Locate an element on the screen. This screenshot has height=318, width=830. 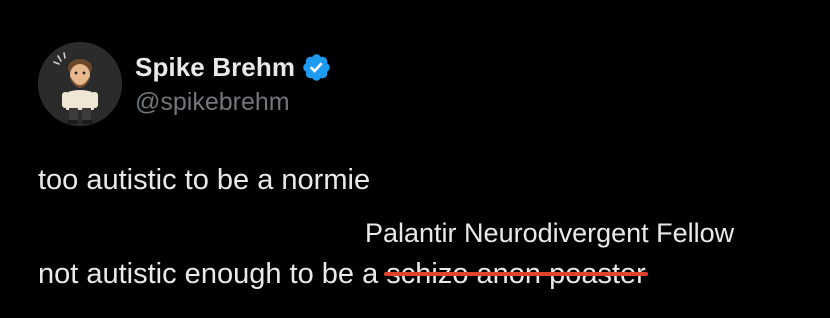
author-name-row: Spike Brehm is located at coordinates (233, 67).